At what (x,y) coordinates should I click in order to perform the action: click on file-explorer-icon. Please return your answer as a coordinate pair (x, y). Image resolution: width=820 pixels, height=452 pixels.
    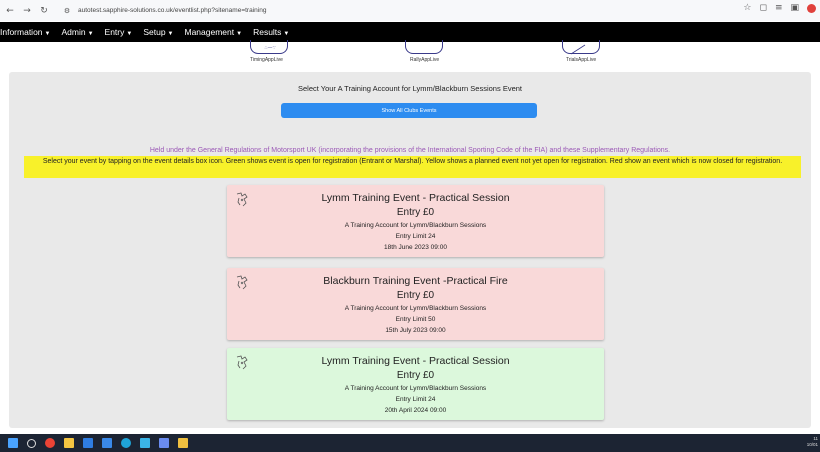
    Looking at the image, I should click on (69, 443).